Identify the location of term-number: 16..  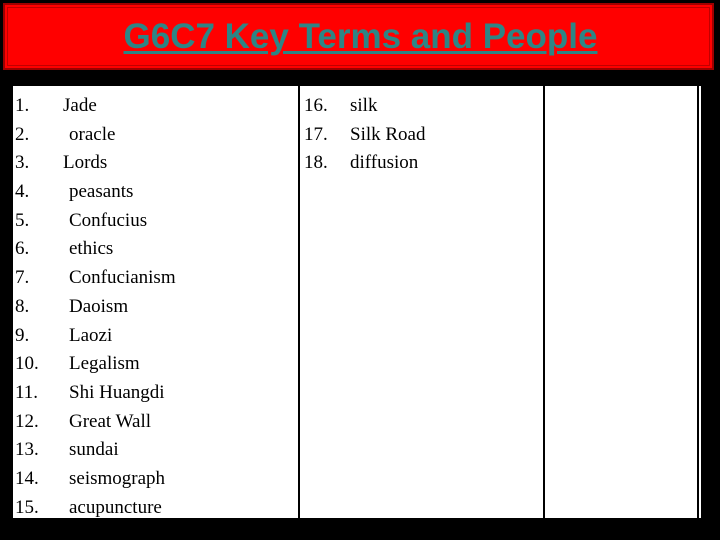
(316, 105).